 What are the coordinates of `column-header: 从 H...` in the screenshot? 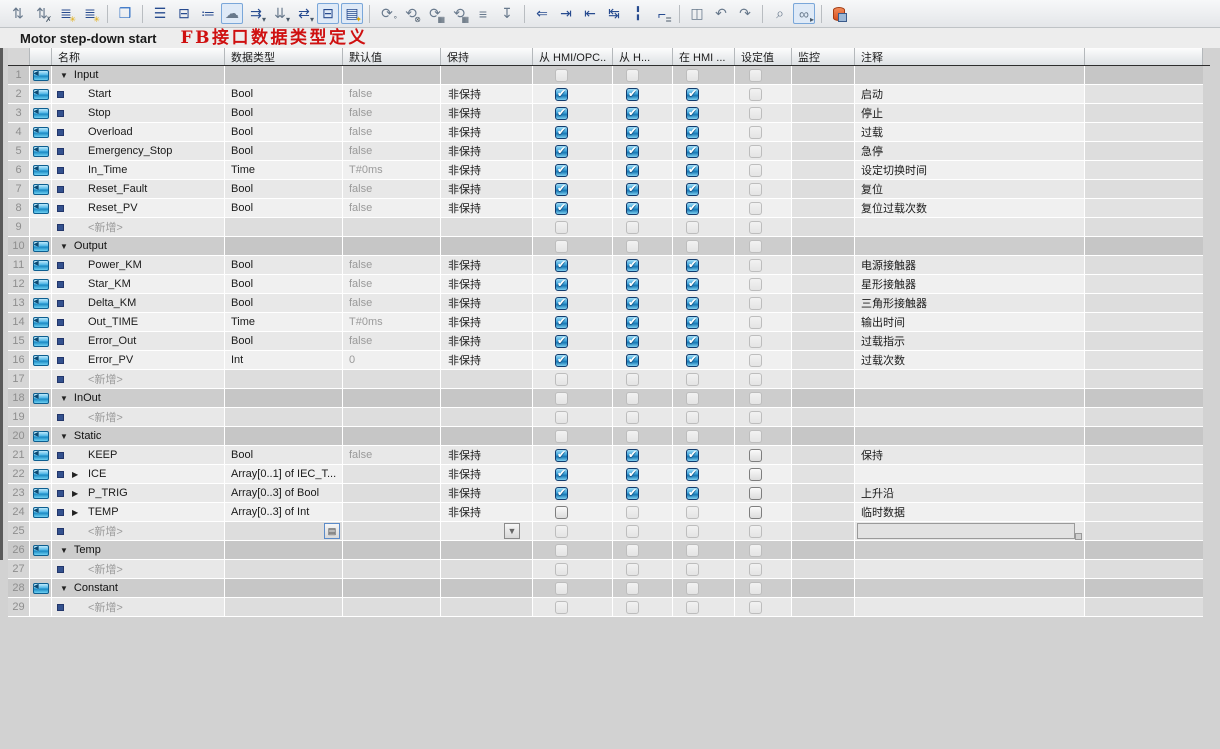 It's located at (643, 56).